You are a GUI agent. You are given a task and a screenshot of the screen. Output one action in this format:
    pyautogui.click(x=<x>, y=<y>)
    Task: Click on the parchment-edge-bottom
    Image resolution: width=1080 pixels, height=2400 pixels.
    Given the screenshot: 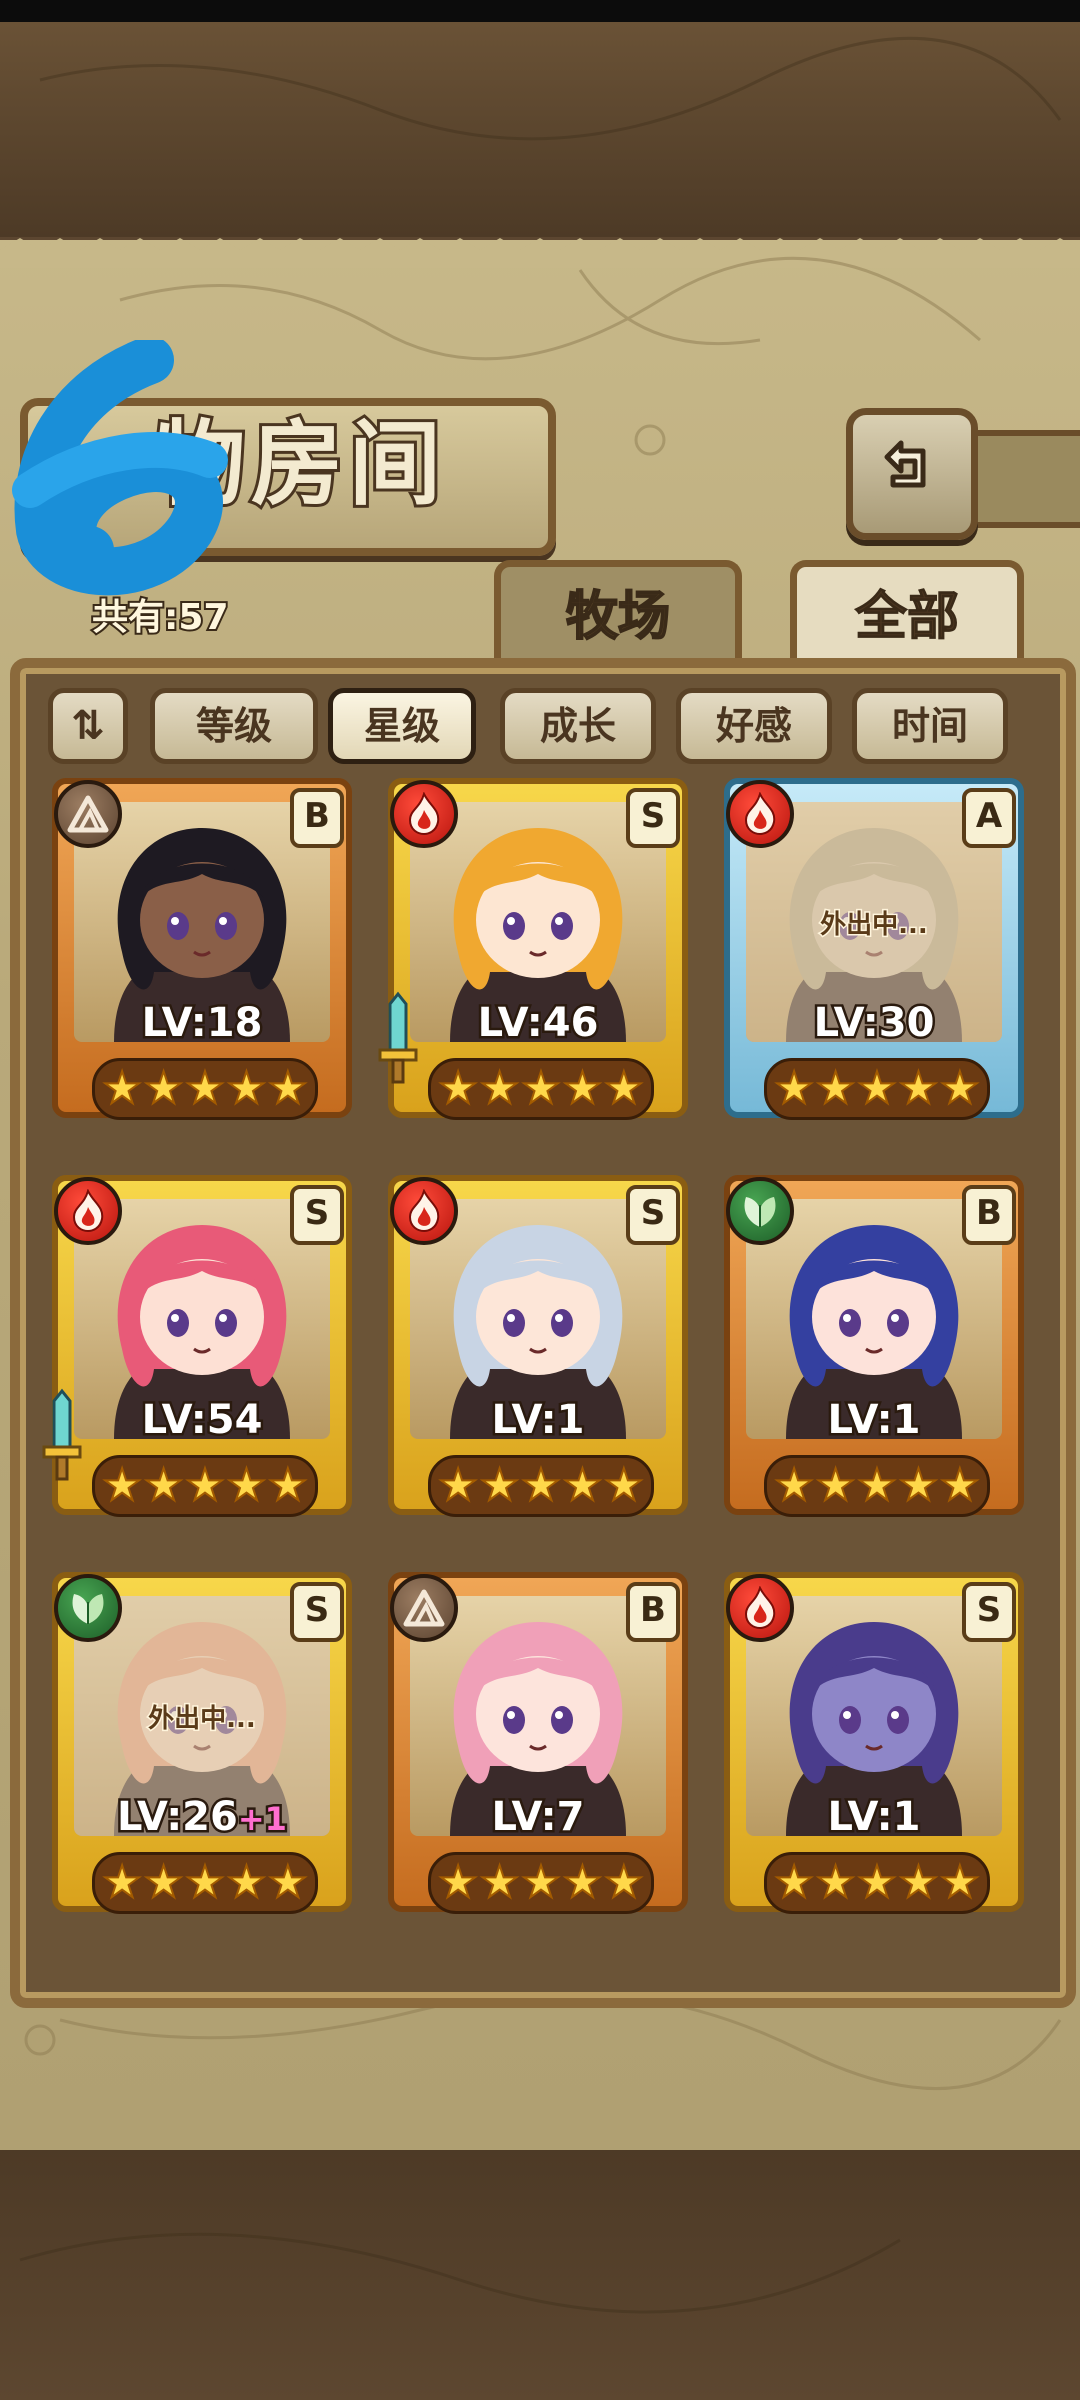 What is the action you would take?
    pyautogui.click(x=540, y=2135)
    